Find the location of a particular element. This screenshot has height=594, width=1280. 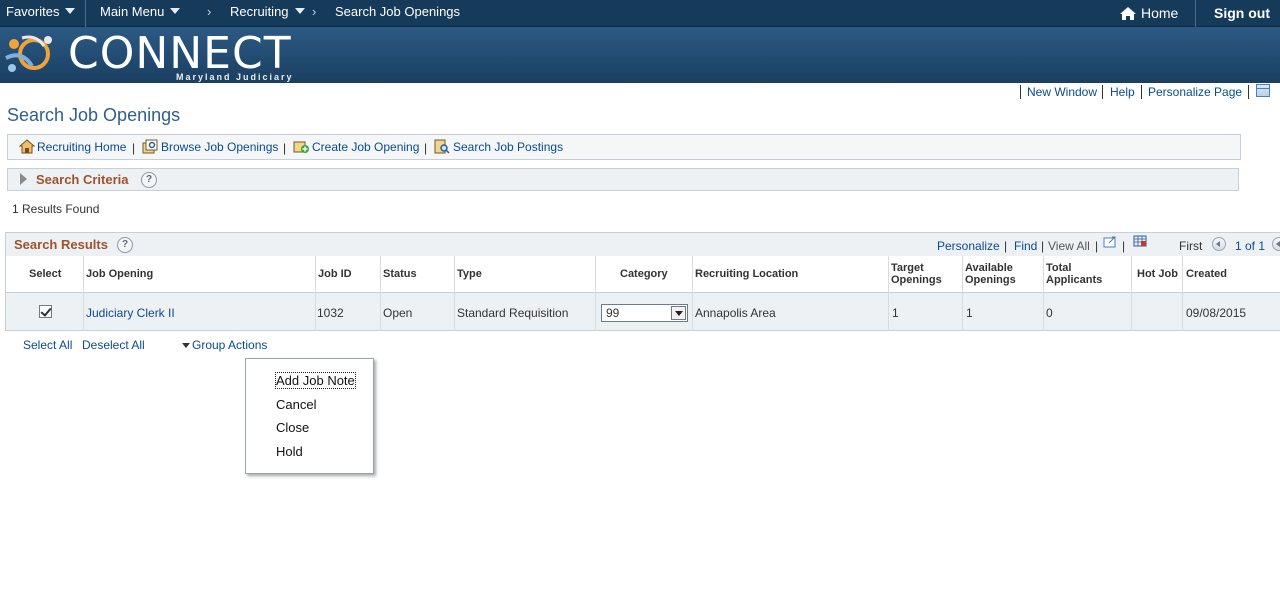

main-menu: Main Menu is located at coordinates (140, 11).